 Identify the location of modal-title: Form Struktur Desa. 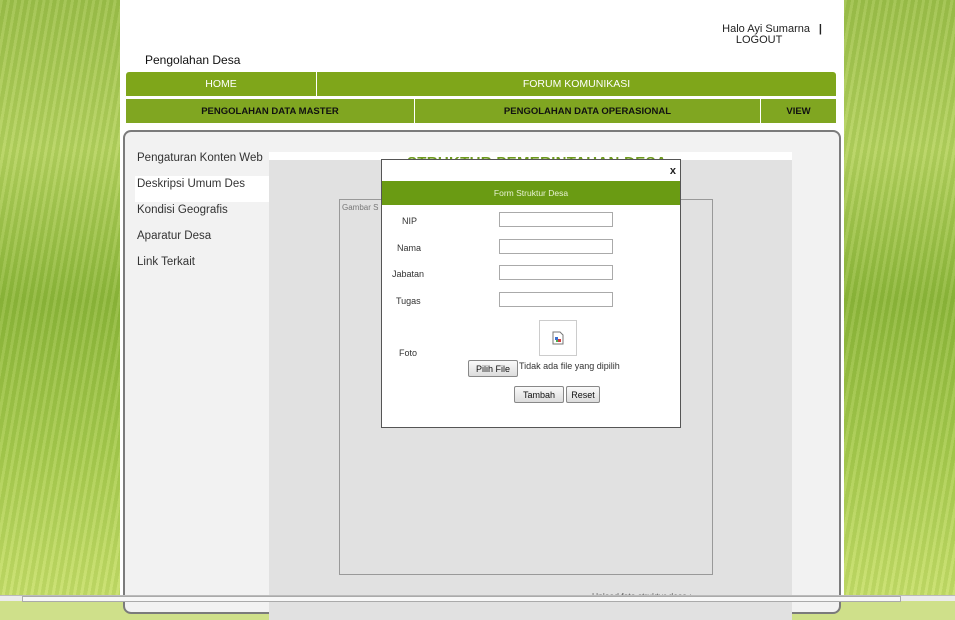
(531, 193).